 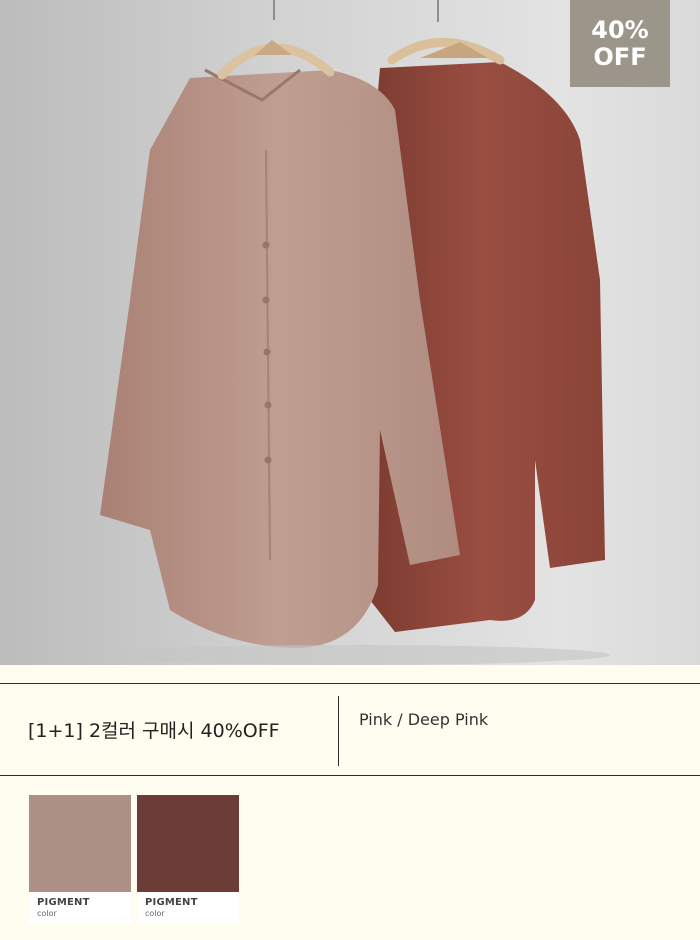 What do you see at coordinates (154, 731) in the screenshot?
I see `product-title: [1+1] 2컬러 구매시 40%OFF` at bounding box center [154, 731].